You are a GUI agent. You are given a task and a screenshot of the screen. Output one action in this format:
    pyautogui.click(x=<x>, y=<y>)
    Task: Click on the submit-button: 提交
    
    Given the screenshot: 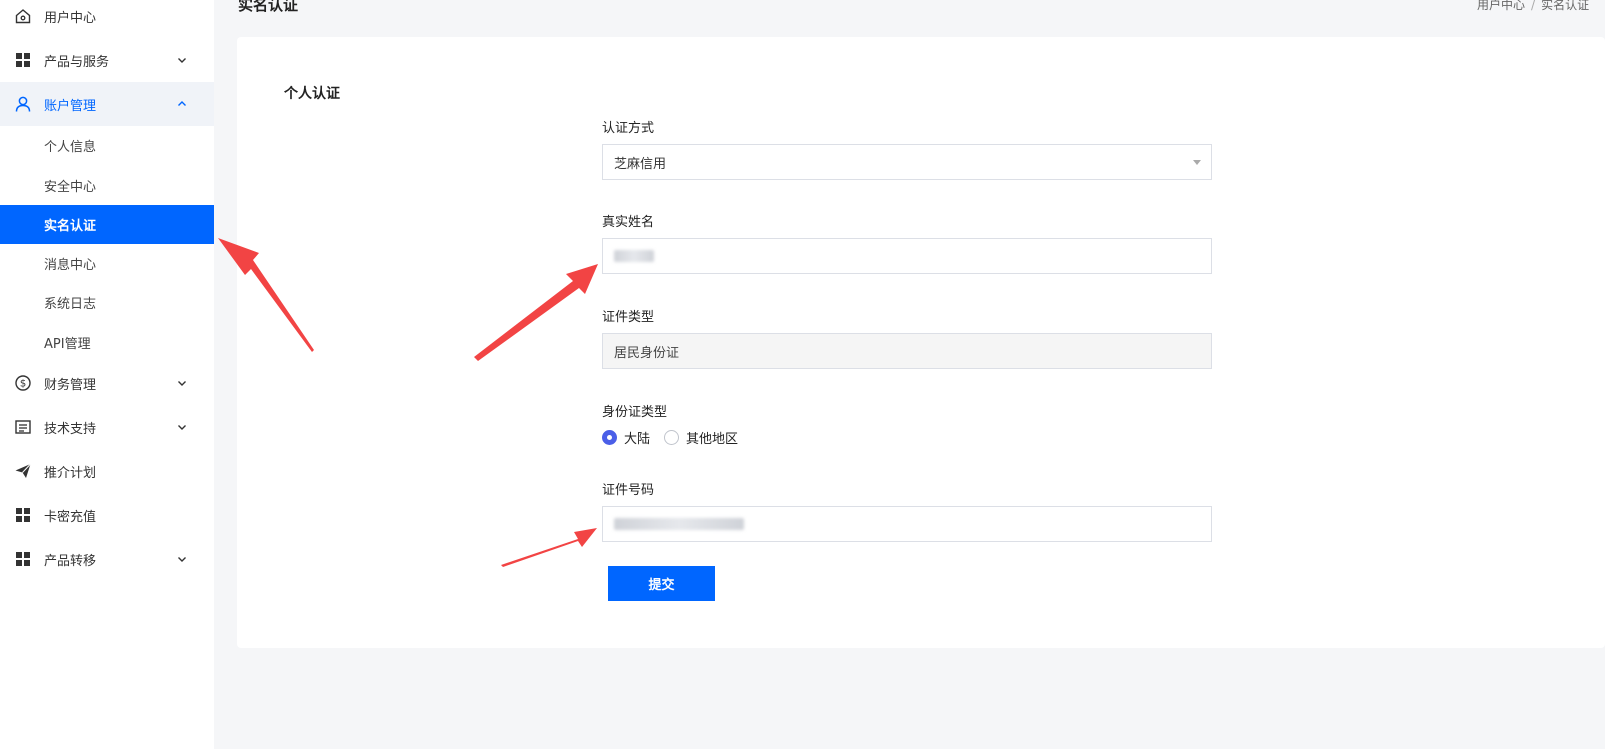 What is the action you would take?
    pyautogui.click(x=661, y=583)
    